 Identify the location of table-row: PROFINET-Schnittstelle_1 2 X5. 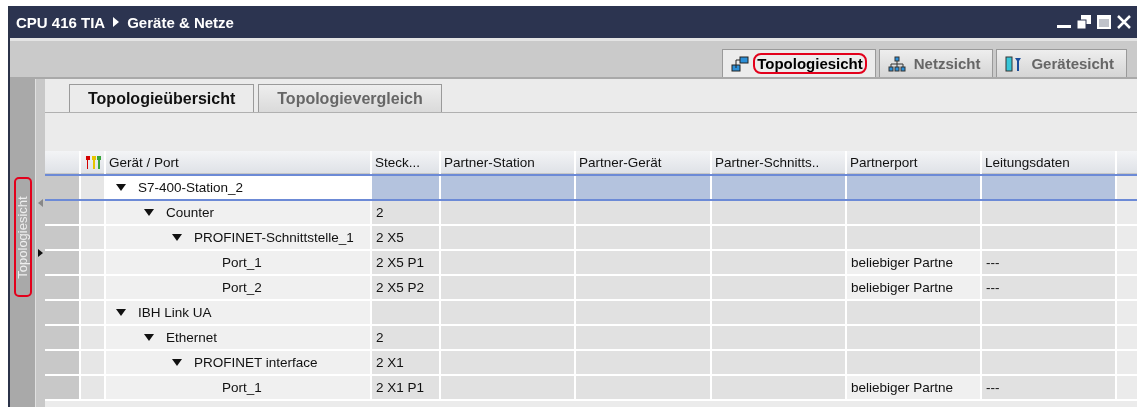
(591, 238).